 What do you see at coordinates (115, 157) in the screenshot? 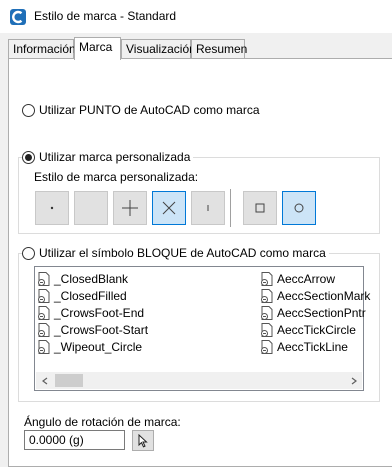
I see `radio-label: Utilizar marca personalizada` at bounding box center [115, 157].